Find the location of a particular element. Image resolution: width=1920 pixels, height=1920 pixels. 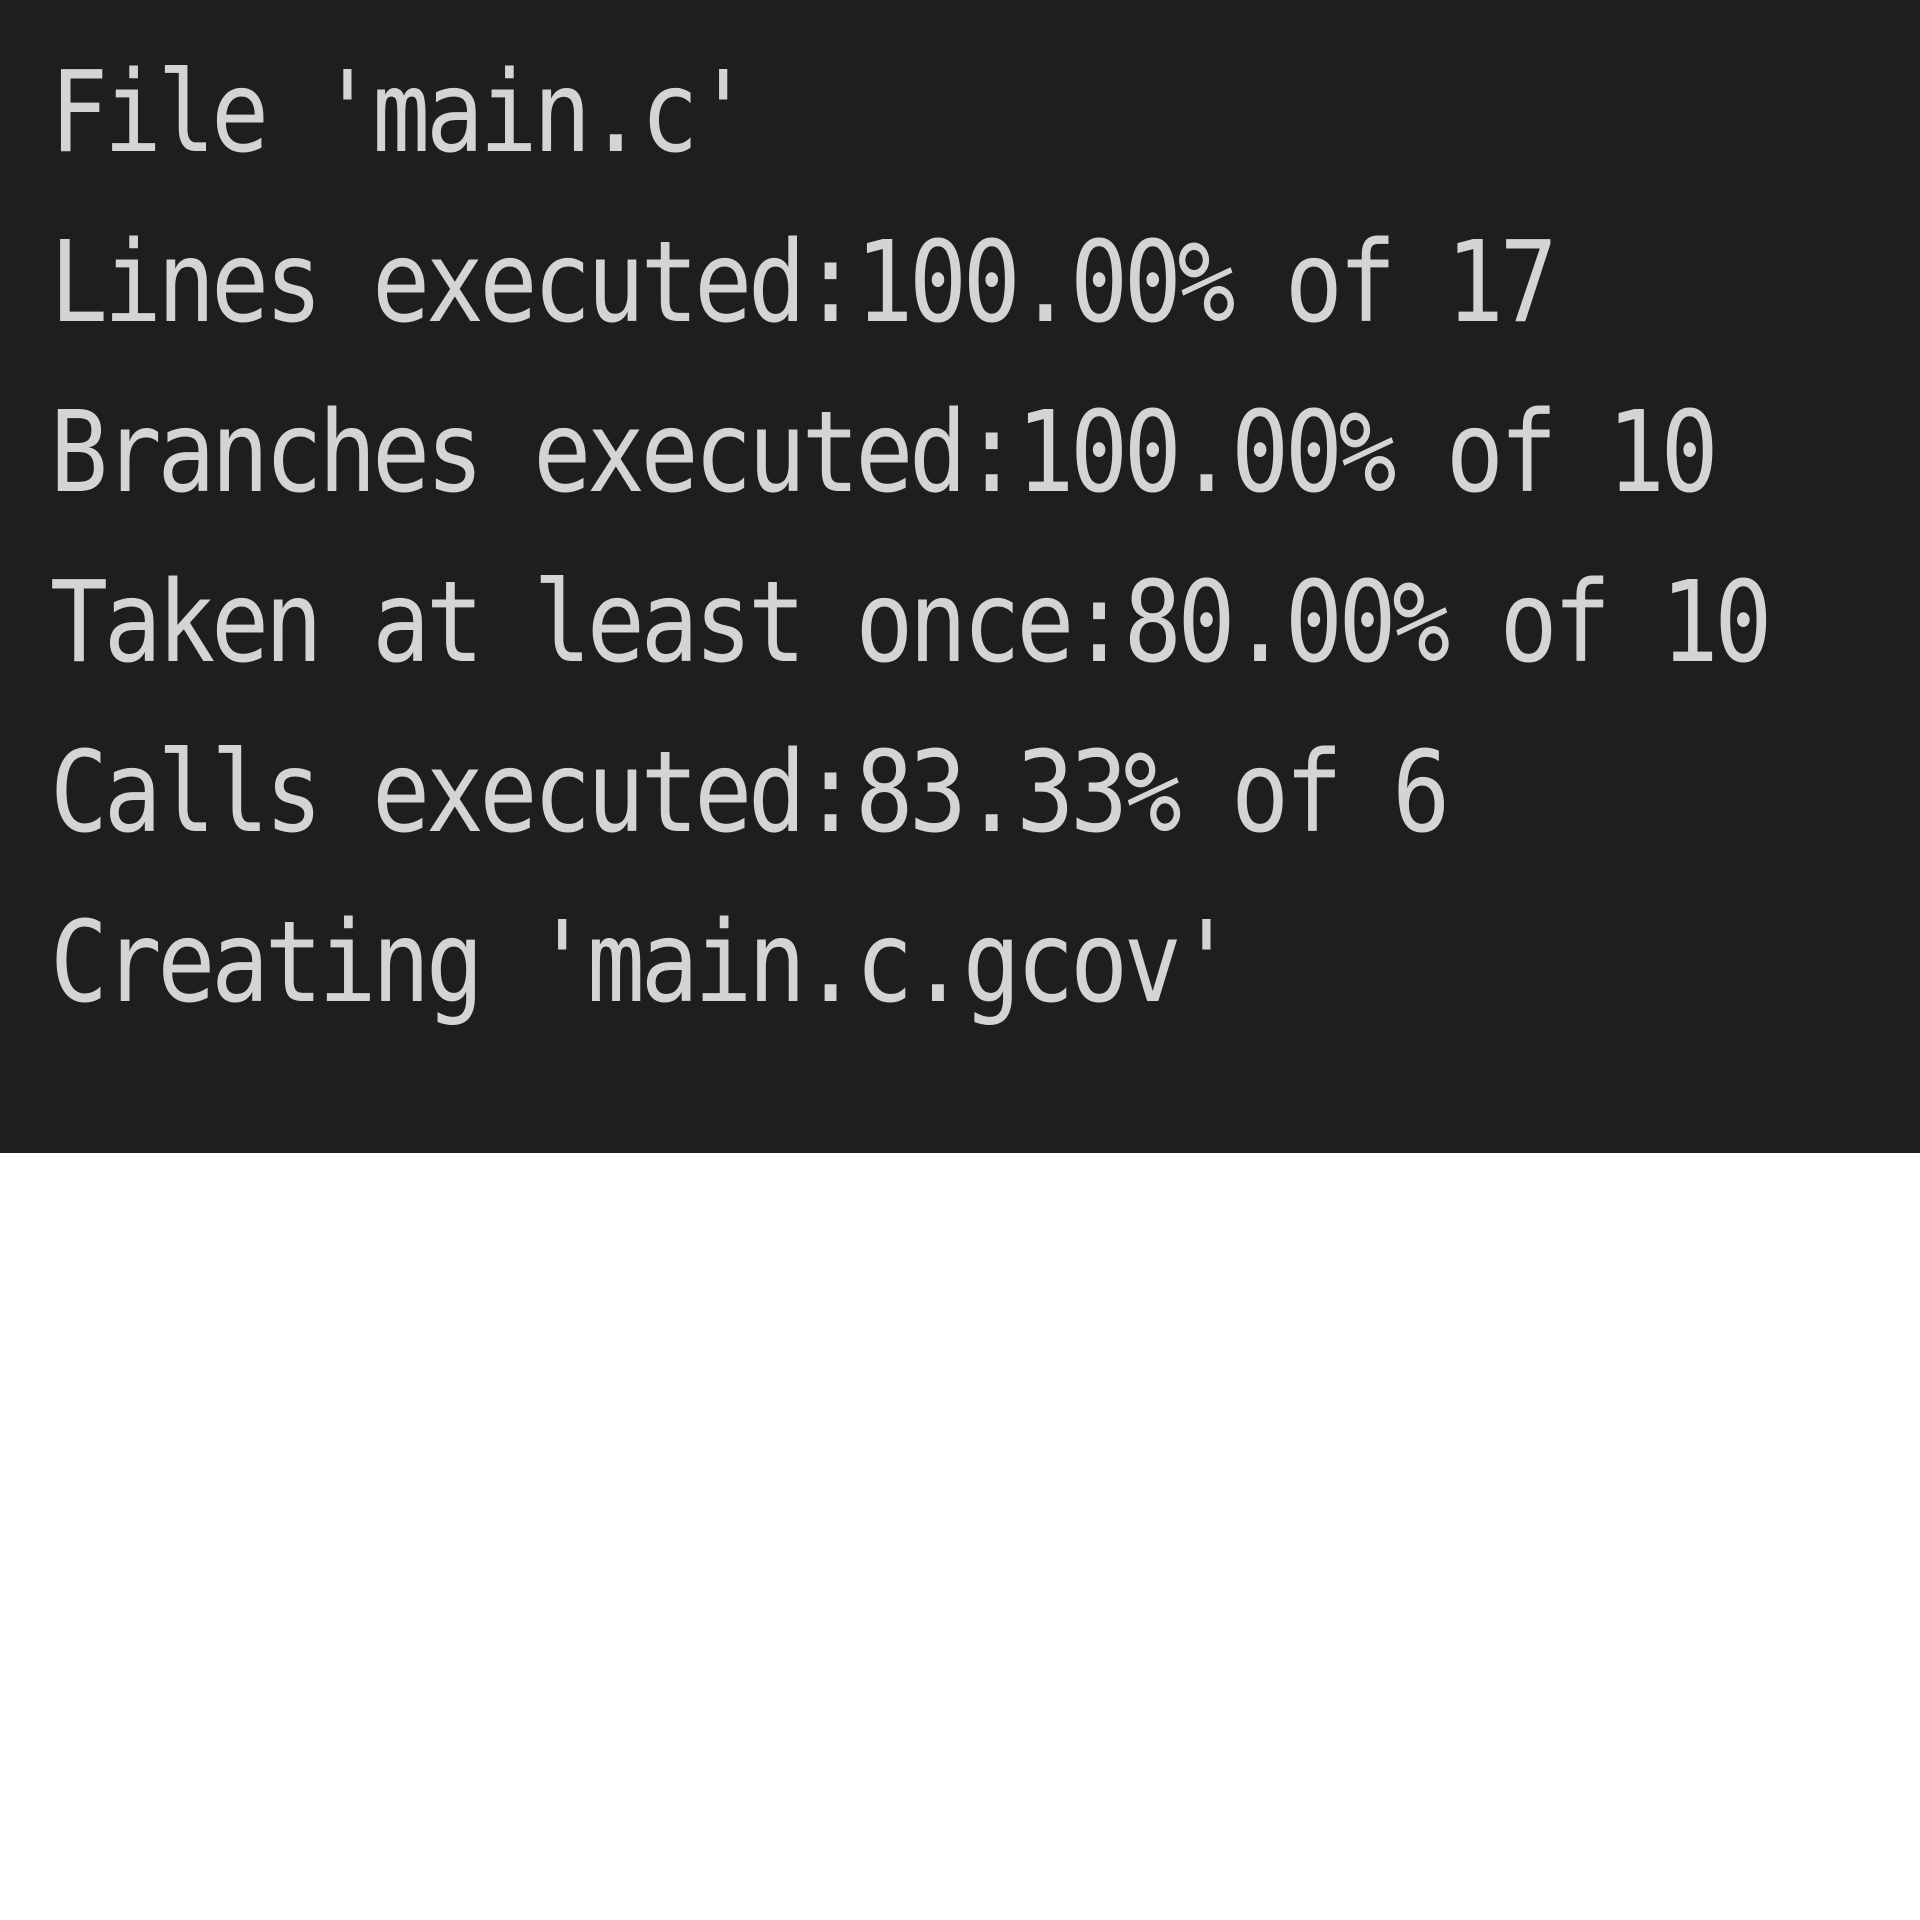

output-line-file: File 'main.c' is located at coordinates (401, 113).